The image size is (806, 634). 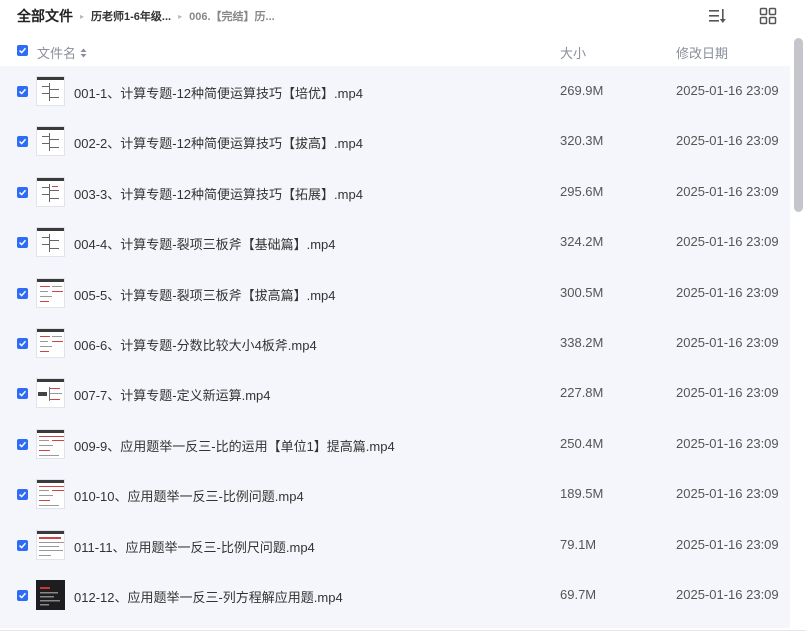 I want to click on file-name: 011-11、应用题举一反三-比例尺问题.mp4, so click(x=194, y=546).